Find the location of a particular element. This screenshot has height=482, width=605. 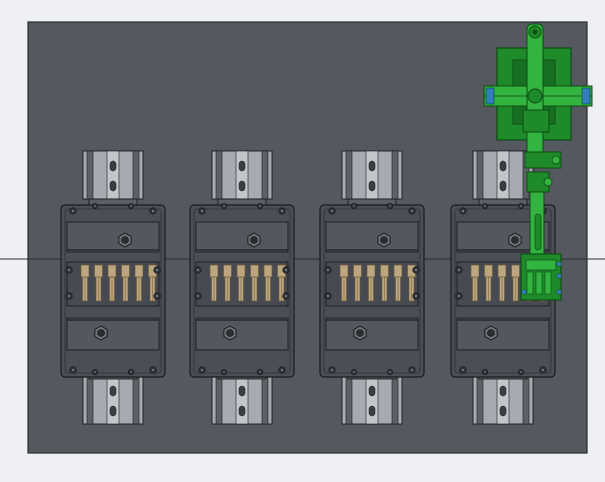

arm-top-pivot-pin is located at coordinates (535, 32).